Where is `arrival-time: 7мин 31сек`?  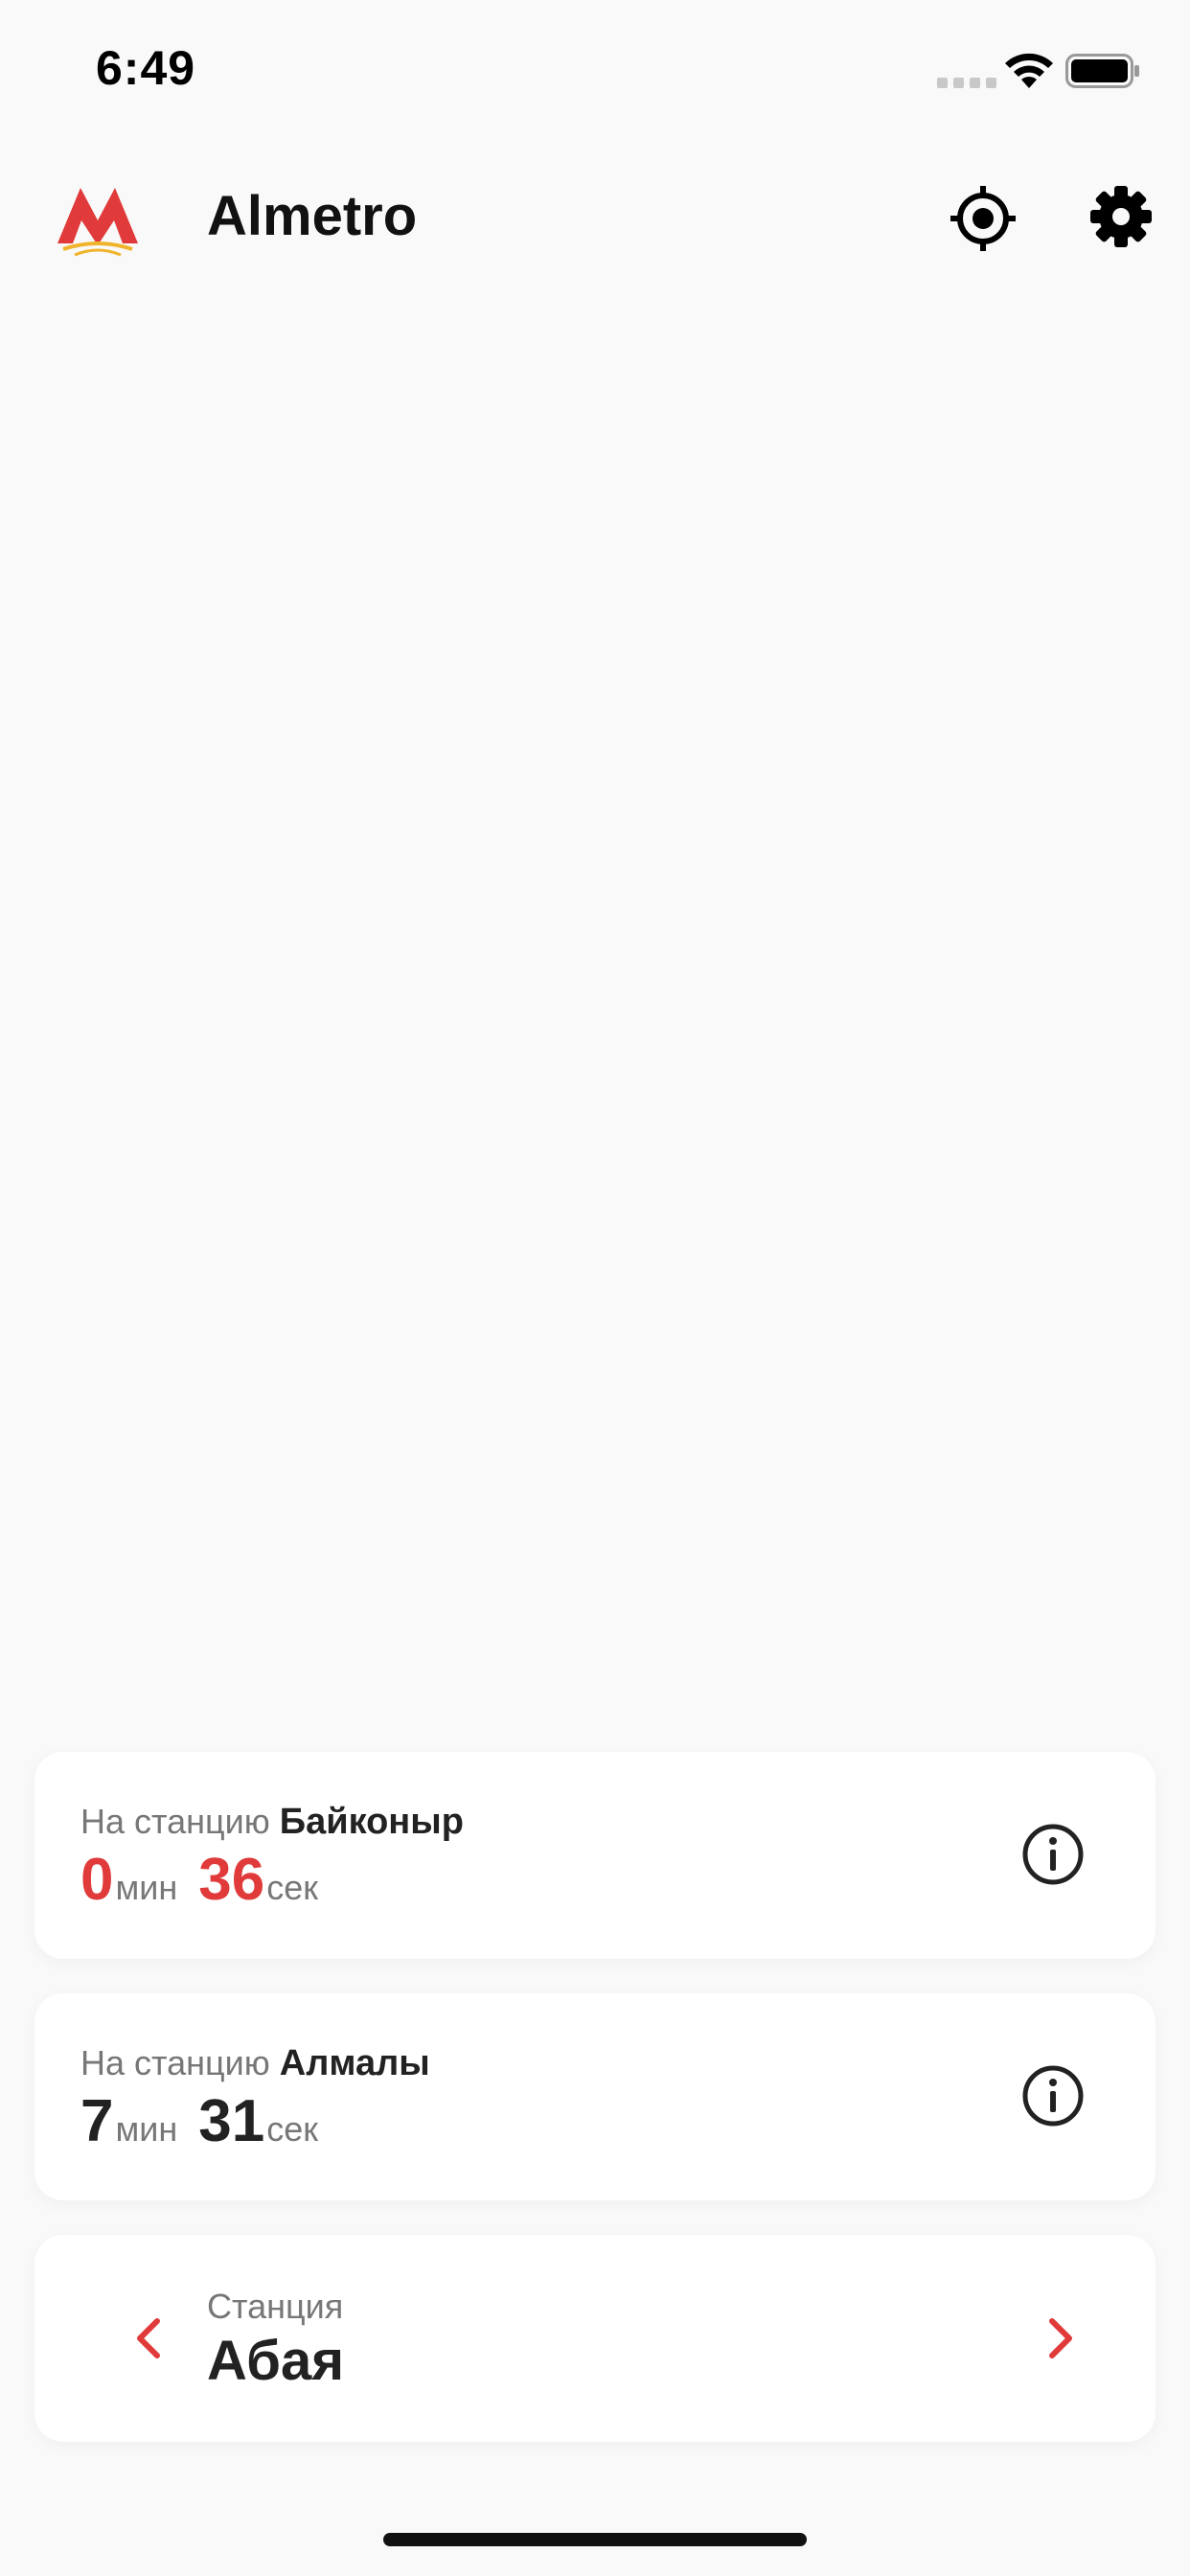
arrival-time: 7мин 31сек is located at coordinates (199, 2121).